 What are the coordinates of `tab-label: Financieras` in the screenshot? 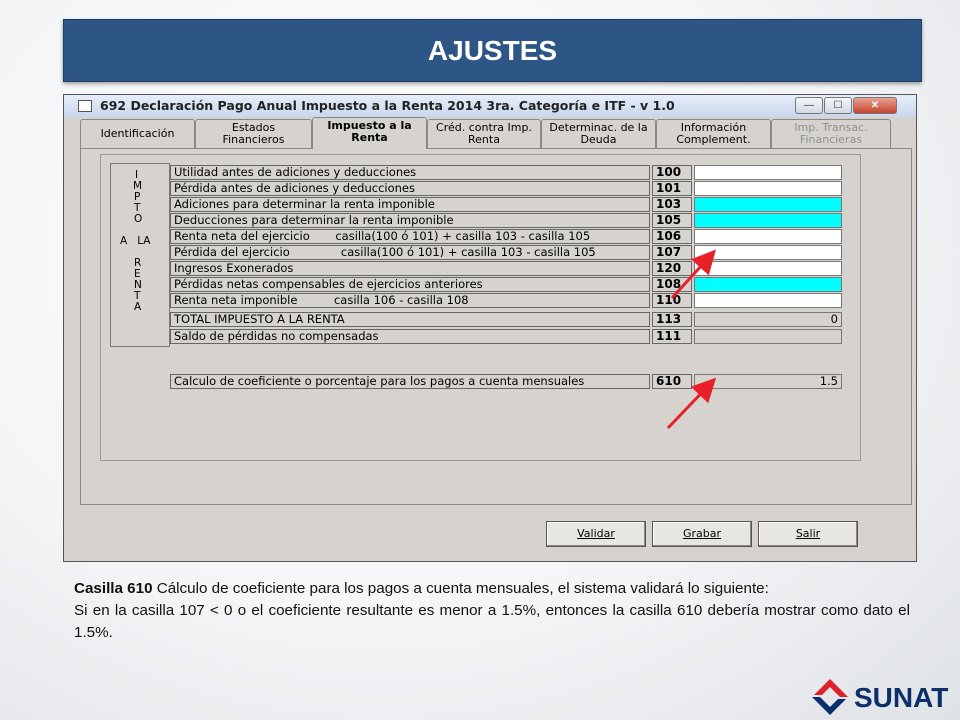 It's located at (831, 139).